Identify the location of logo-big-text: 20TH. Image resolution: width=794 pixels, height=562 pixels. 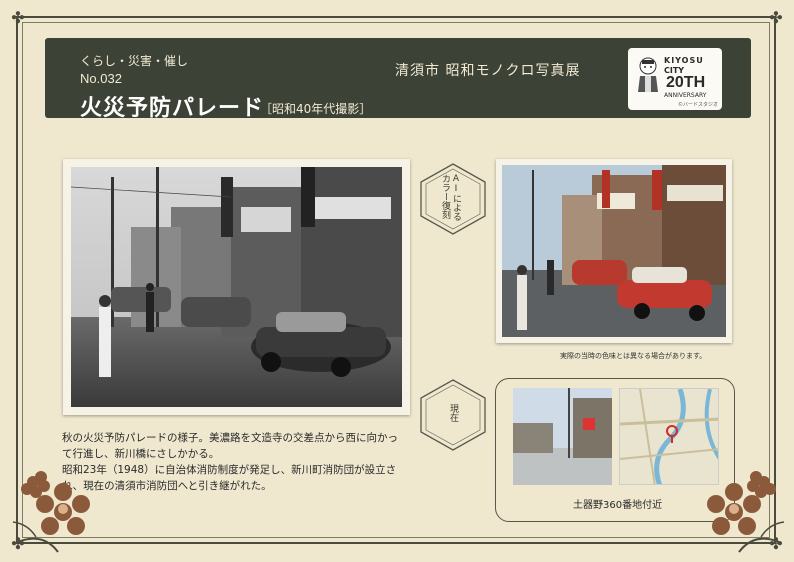
(686, 82).